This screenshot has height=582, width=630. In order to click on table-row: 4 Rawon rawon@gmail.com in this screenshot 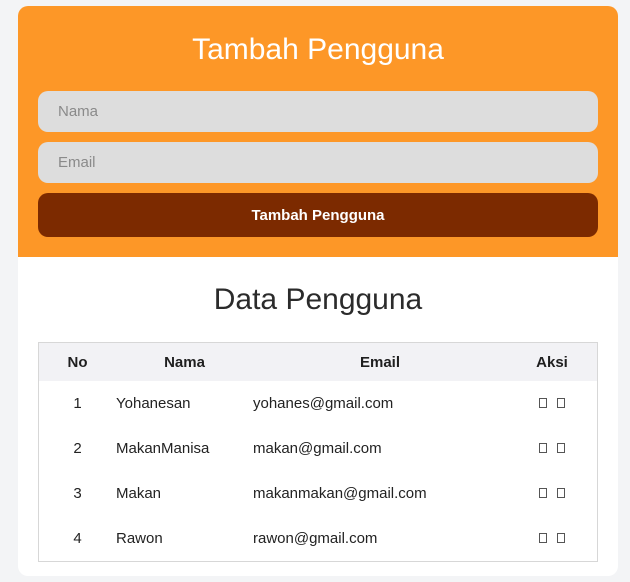, I will do `click(318, 538)`.